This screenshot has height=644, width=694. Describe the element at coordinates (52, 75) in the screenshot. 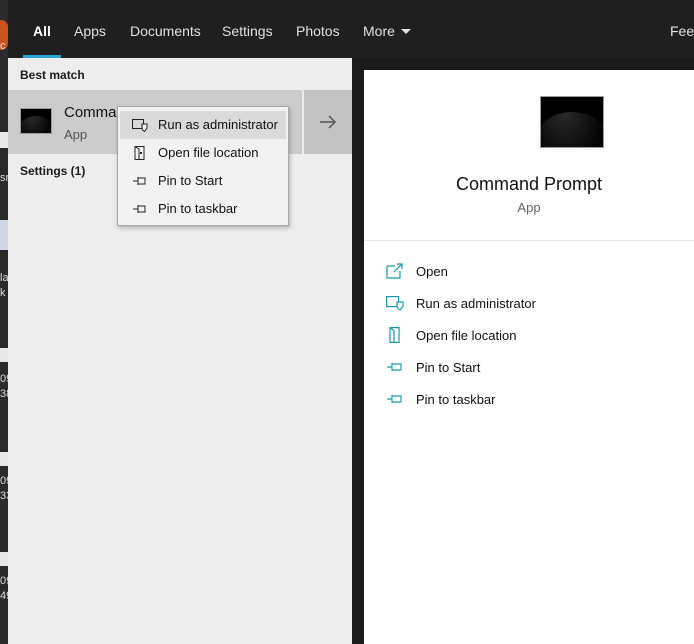

I see `best-match-heading: Best match` at that location.